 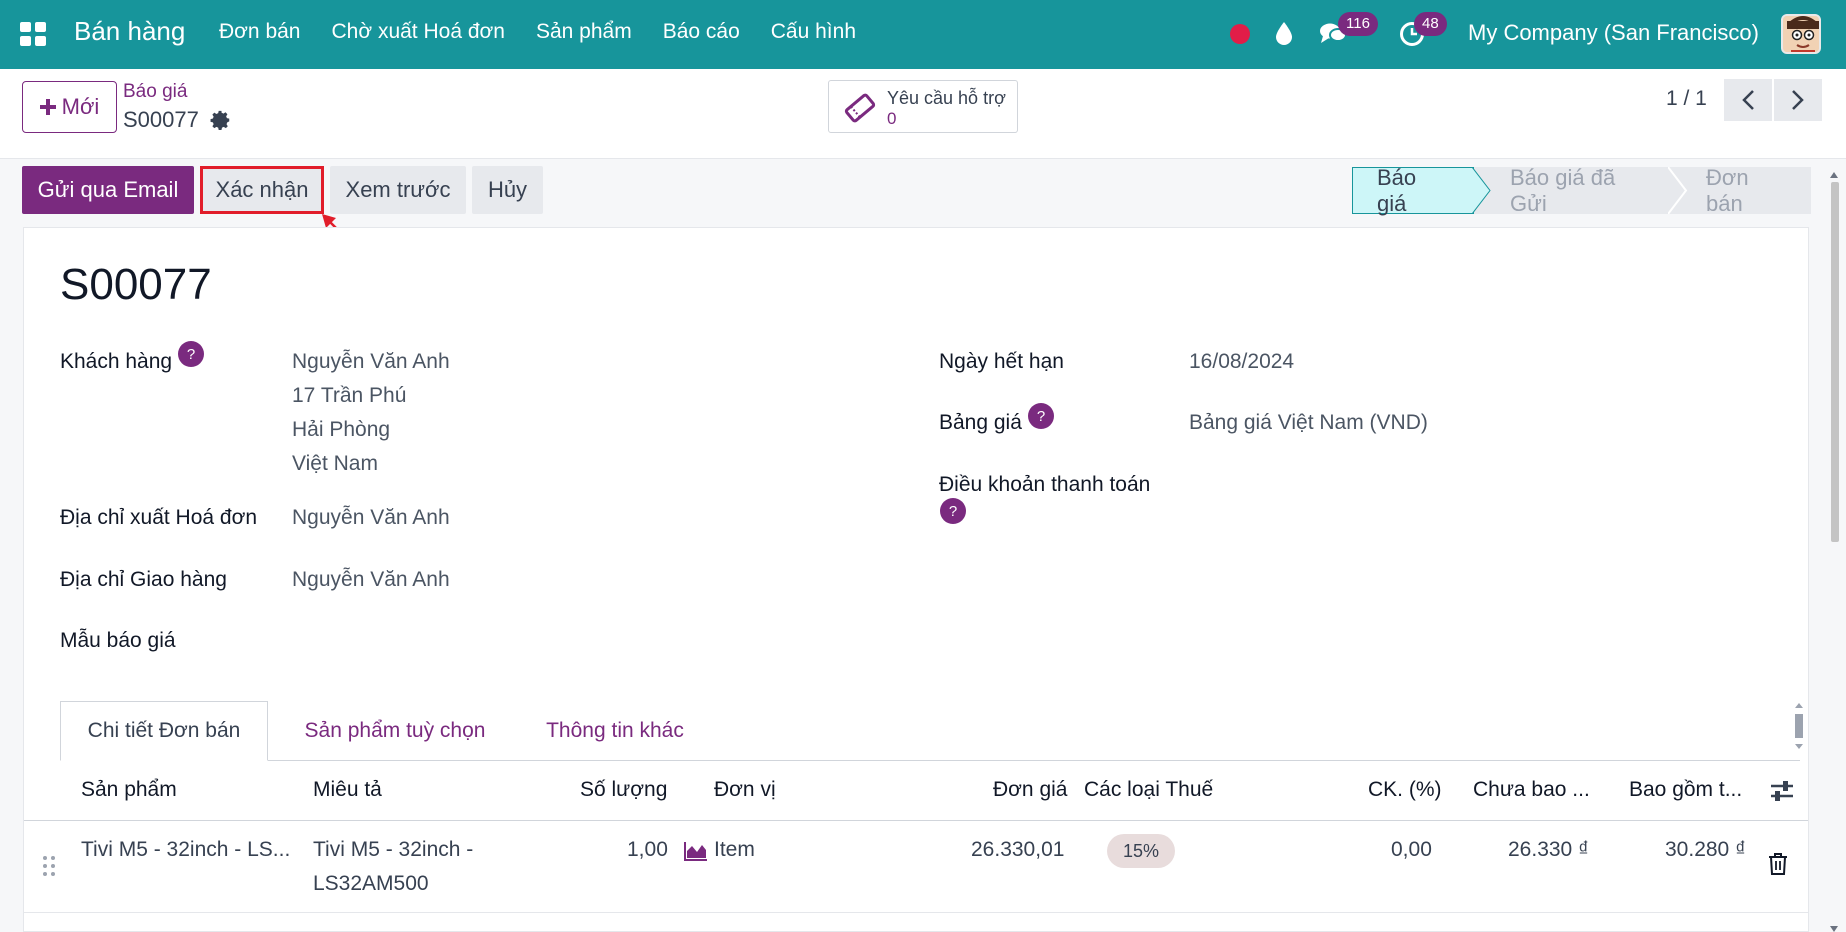 What do you see at coordinates (1548, 849) in the screenshot?
I see `row-subtotal: 26.330 ₫` at bounding box center [1548, 849].